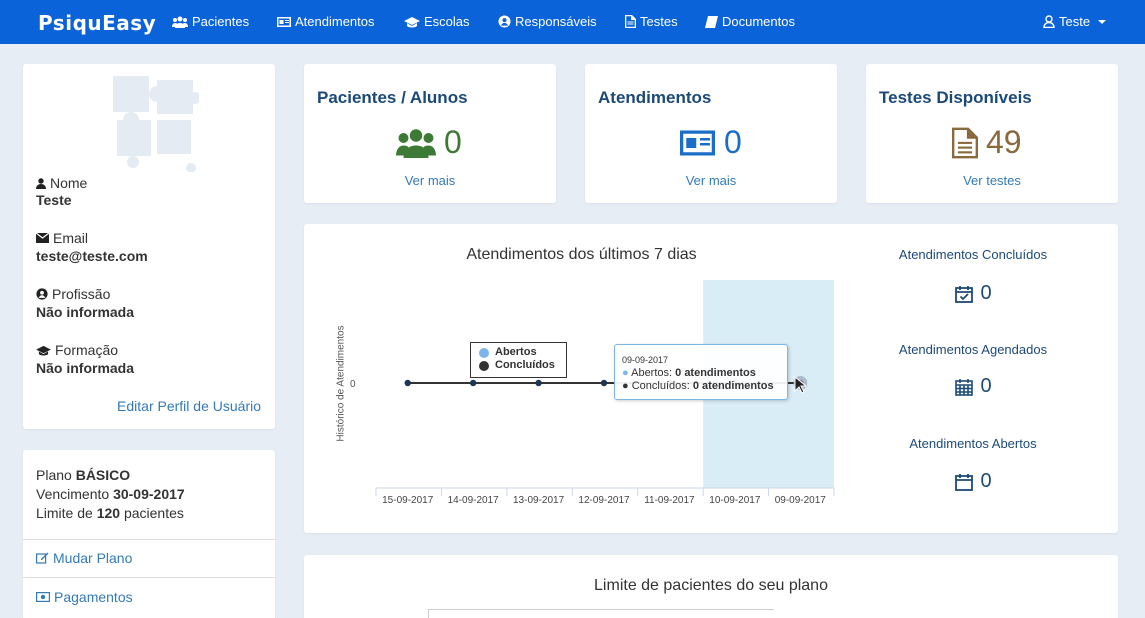 This screenshot has height=618, width=1145. Describe the element at coordinates (973, 443) in the screenshot. I see `summary-title: Atendimentos Abertos` at that location.